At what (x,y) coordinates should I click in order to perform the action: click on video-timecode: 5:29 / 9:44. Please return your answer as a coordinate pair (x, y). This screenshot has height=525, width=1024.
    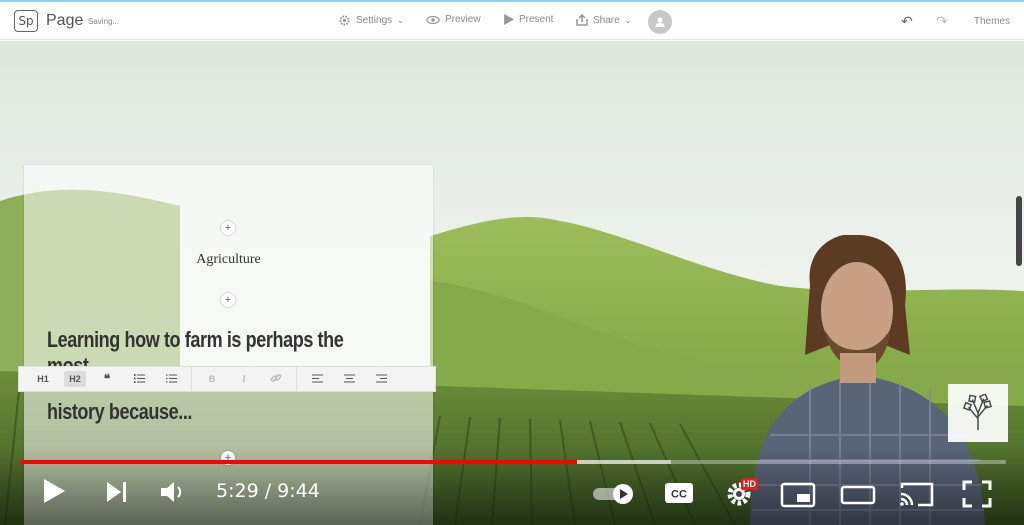
    Looking at the image, I should click on (268, 491).